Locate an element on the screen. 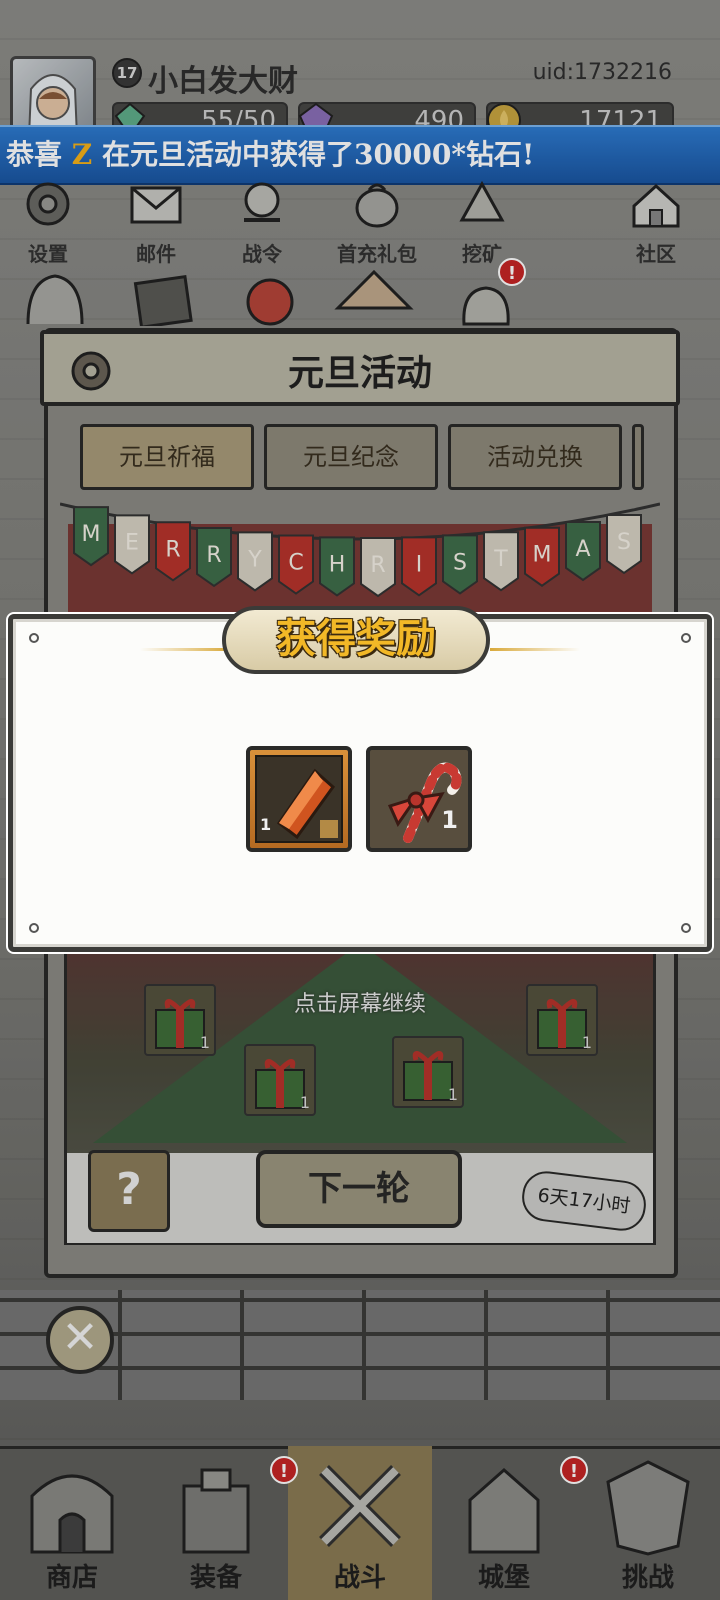  banner-player-name: Z is located at coordinates (82, 154).